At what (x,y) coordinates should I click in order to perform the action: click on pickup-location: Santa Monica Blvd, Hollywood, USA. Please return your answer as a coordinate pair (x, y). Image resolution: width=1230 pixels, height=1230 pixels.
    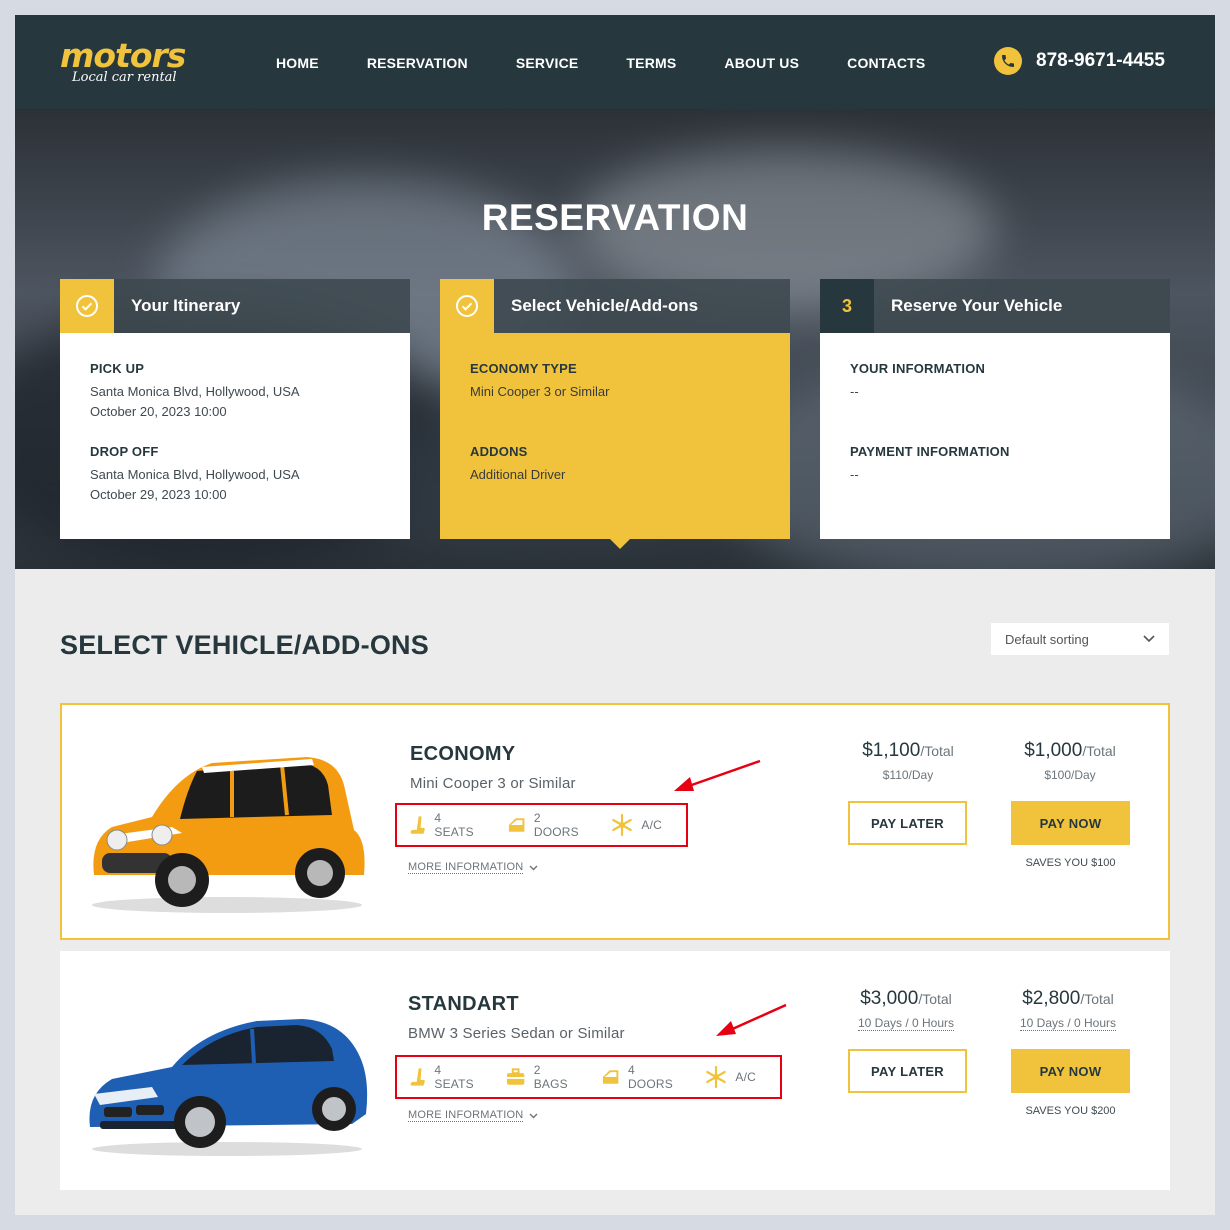
    Looking at the image, I should click on (195, 391).